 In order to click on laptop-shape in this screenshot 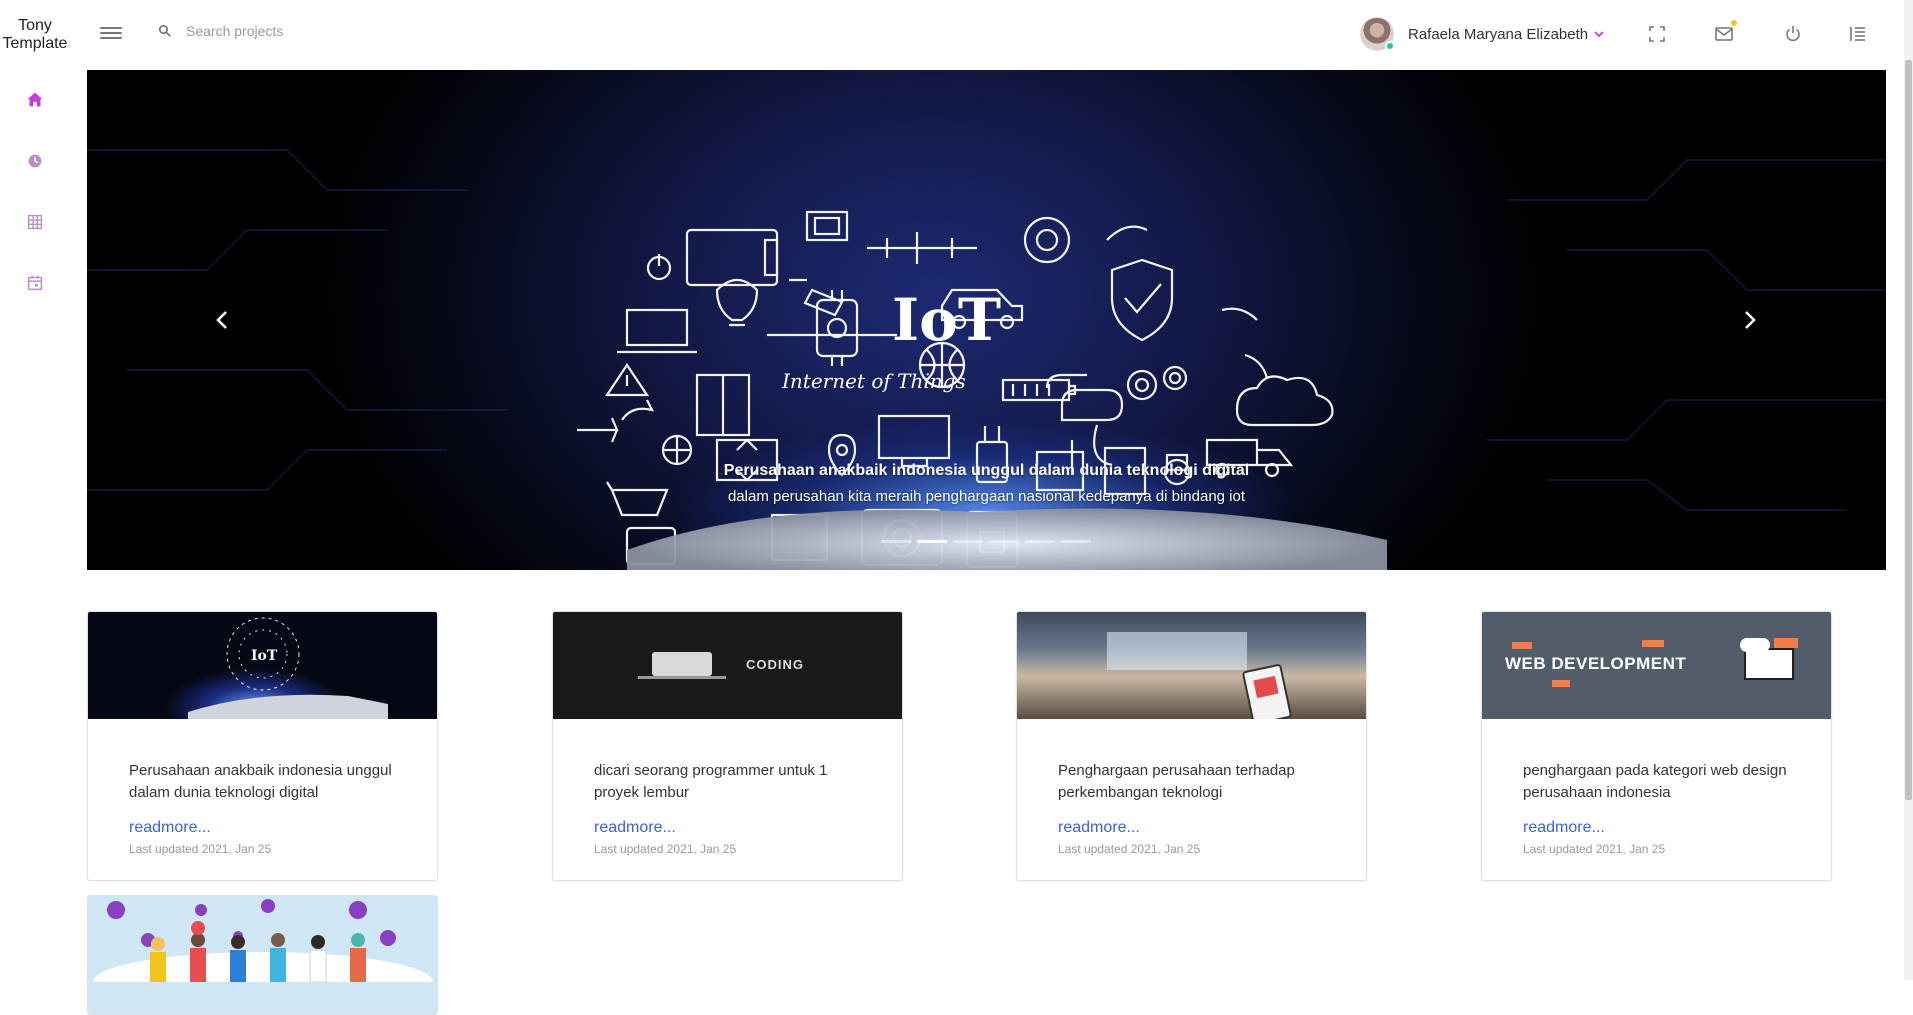, I will do `click(682, 664)`.